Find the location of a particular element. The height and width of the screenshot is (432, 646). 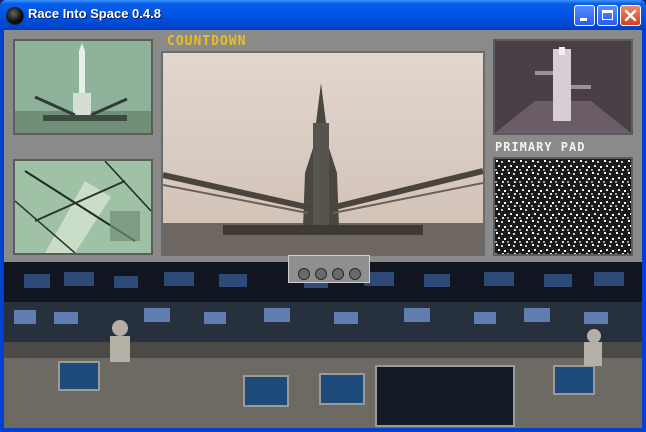

minimize-button is located at coordinates (584, 15).